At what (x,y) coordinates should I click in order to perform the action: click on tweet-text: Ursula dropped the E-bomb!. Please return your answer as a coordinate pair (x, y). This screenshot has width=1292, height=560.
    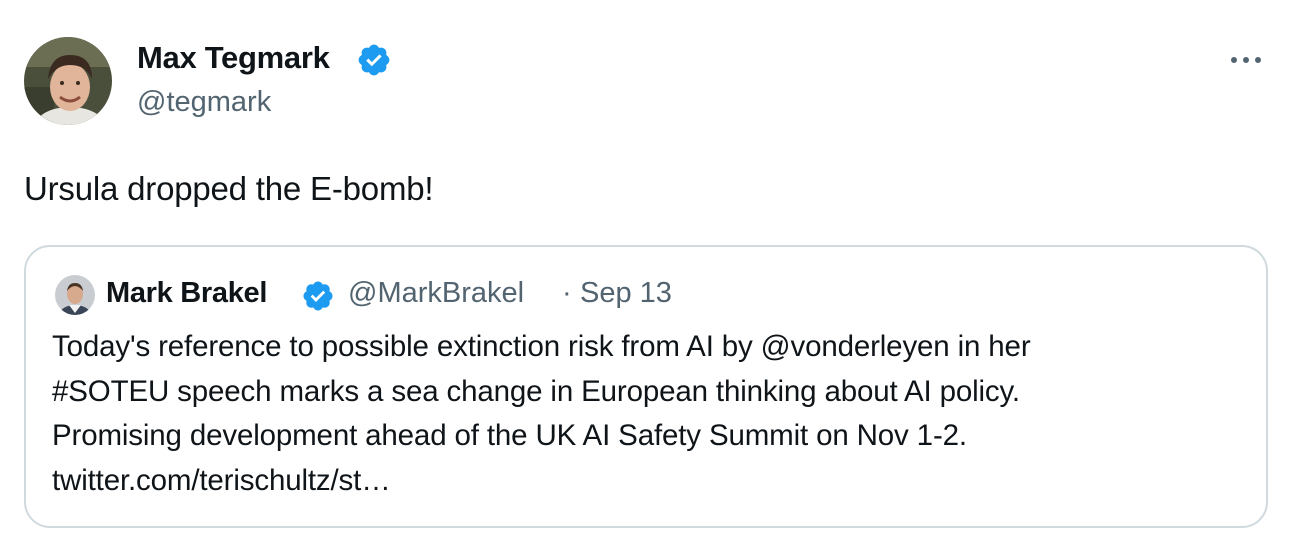
    Looking at the image, I should click on (229, 188).